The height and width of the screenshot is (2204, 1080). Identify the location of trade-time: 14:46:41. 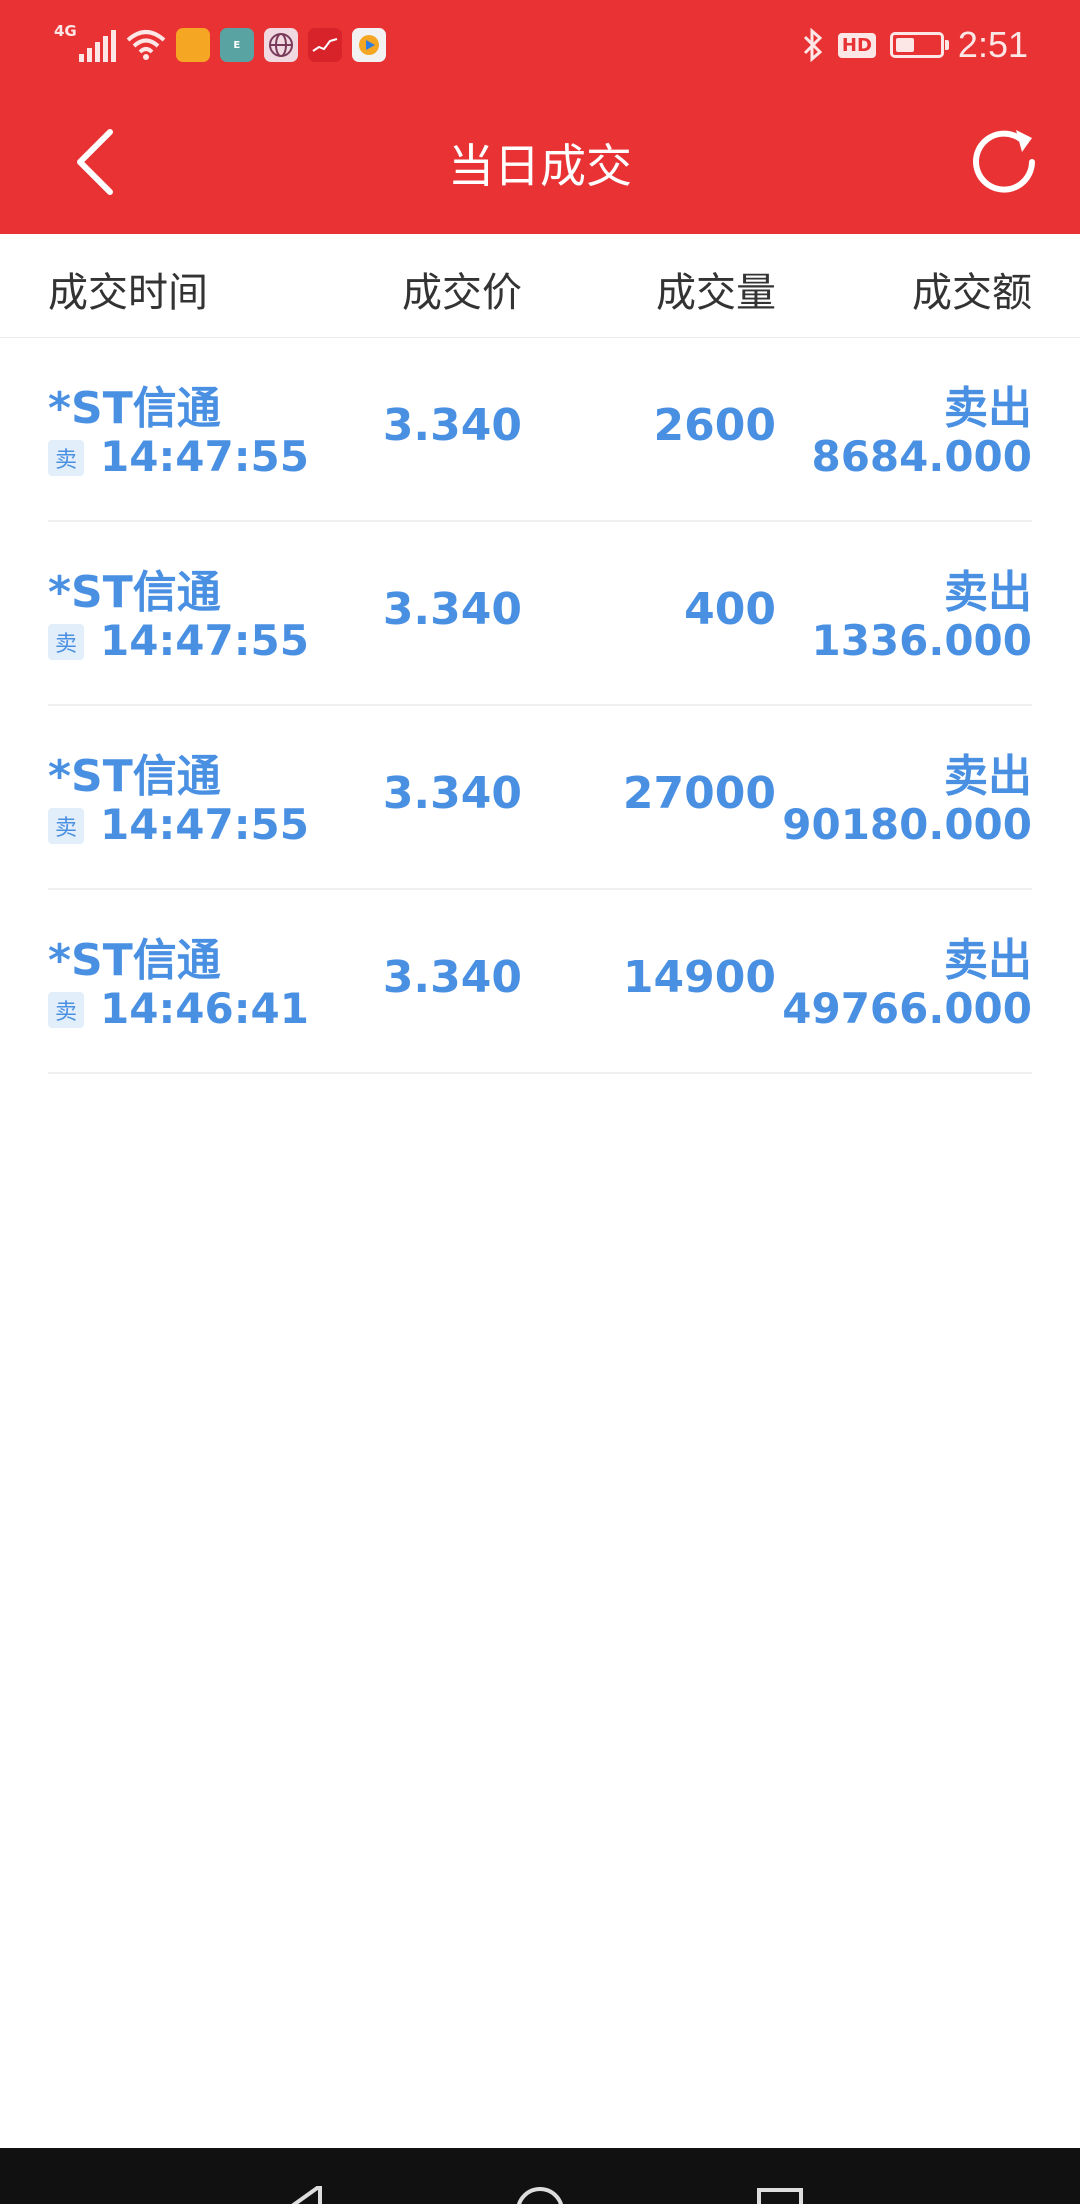
(204, 1008).